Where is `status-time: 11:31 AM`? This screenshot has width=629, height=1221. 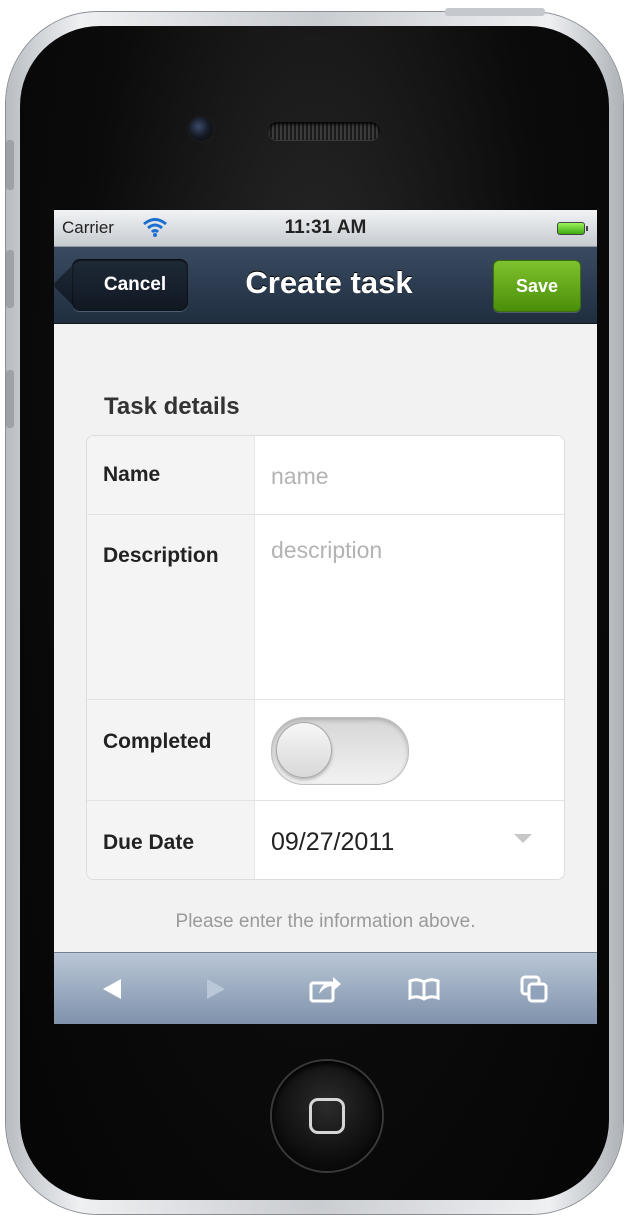
status-time: 11:31 AM is located at coordinates (325, 227).